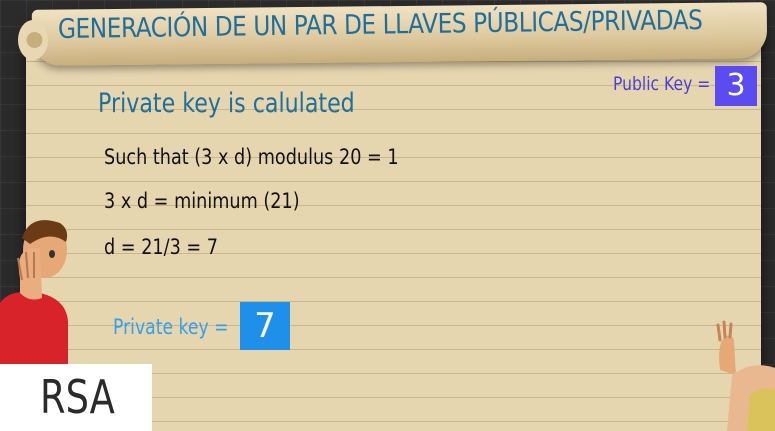 This screenshot has width=775, height=431. I want to click on public-key-label: Public Key =, so click(662, 84).